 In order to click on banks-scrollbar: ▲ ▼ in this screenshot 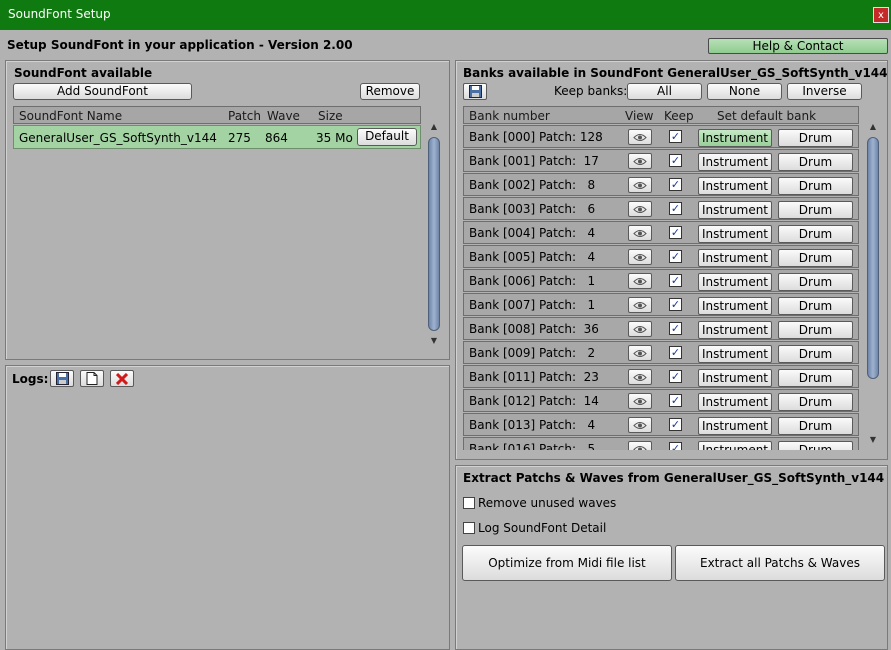, I will do `click(873, 285)`.